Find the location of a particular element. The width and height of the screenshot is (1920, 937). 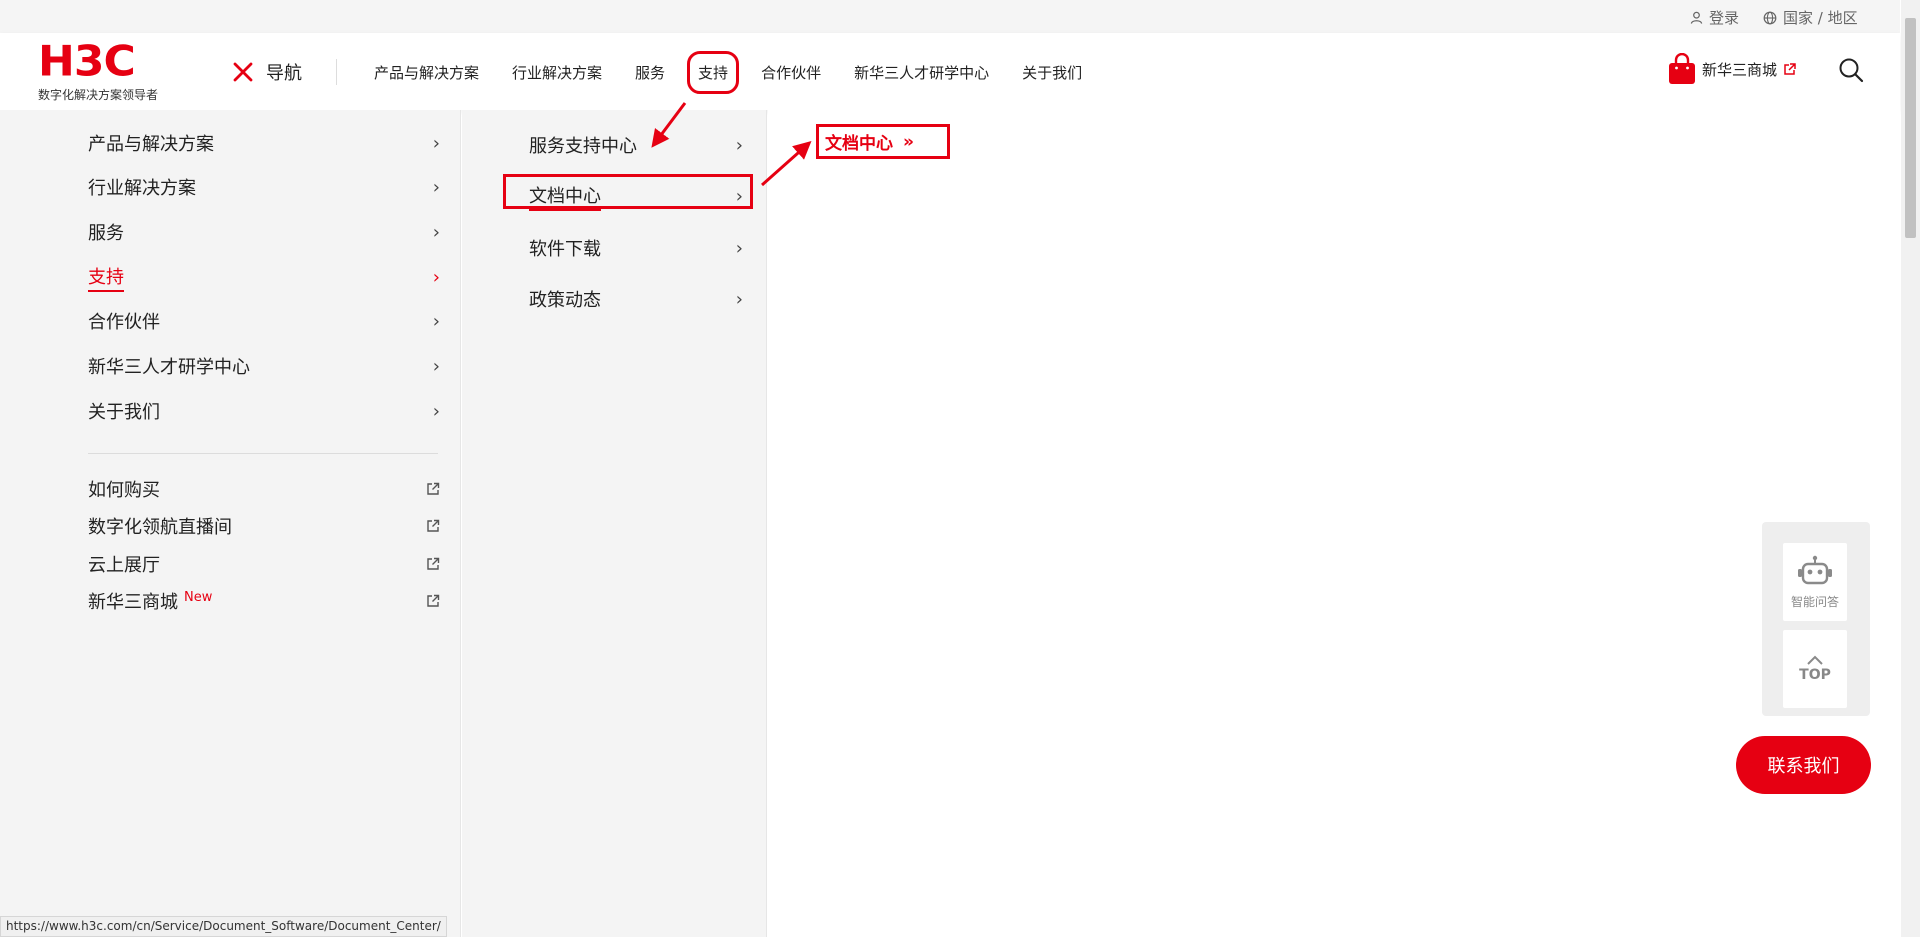

globe-icon is located at coordinates (1770, 17).